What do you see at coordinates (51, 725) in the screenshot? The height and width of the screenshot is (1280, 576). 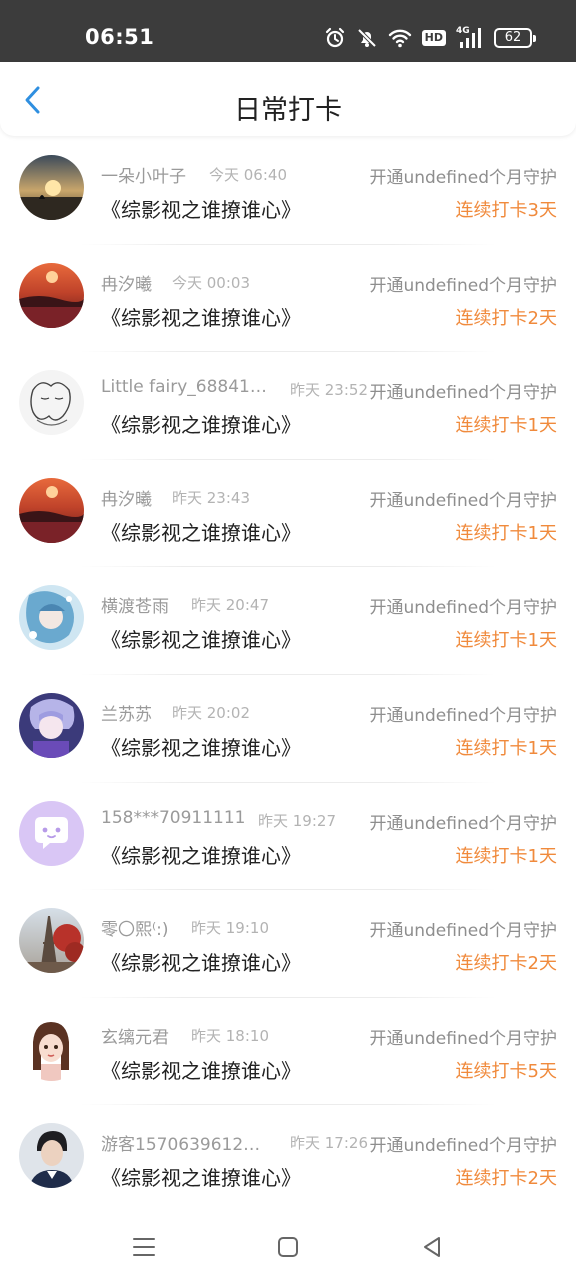 I see `anime-purple-avatar` at bounding box center [51, 725].